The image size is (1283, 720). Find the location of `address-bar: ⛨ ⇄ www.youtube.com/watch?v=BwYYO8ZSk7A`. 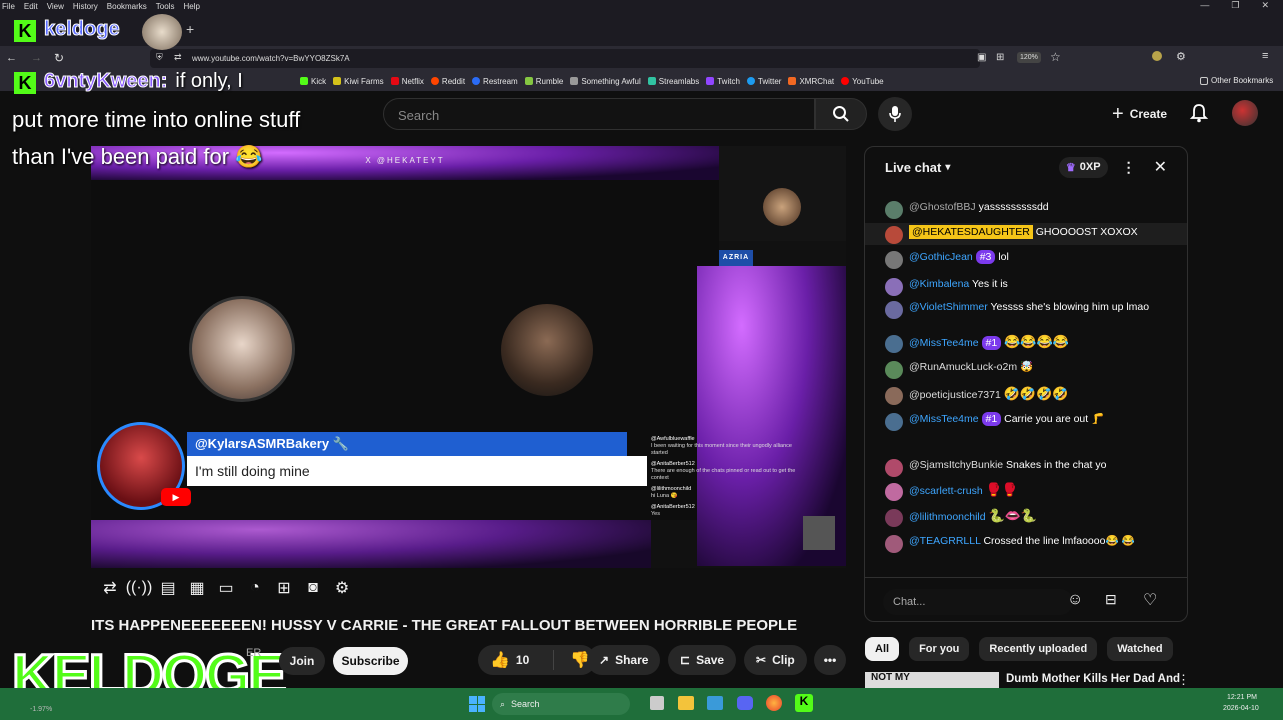

address-bar: ⛨ ⇄ www.youtube.com/watch?v=BwYYO8ZSk7A is located at coordinates (565, 58).